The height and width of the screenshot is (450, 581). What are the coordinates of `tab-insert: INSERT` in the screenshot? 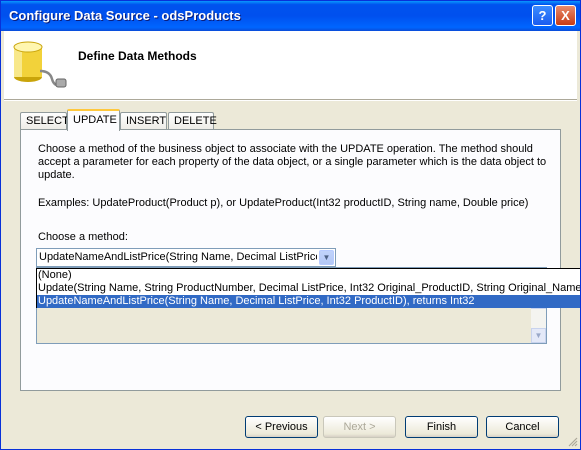 It's located at (143, 121).